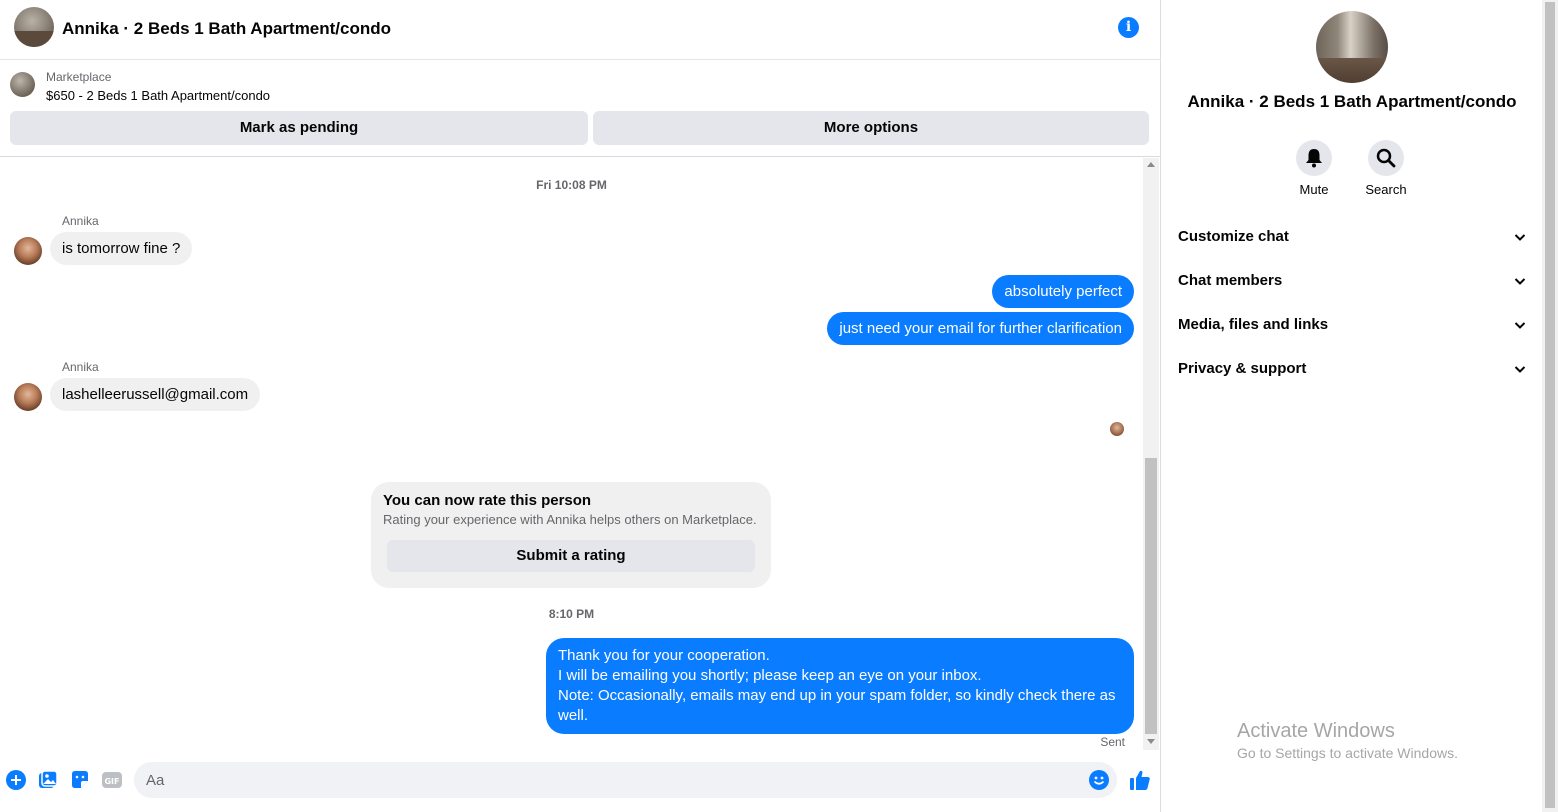  What do you see at coordinates (1314, 158) in the screenshot?
I see `bell-icon` at bounding box center [1314, 158].